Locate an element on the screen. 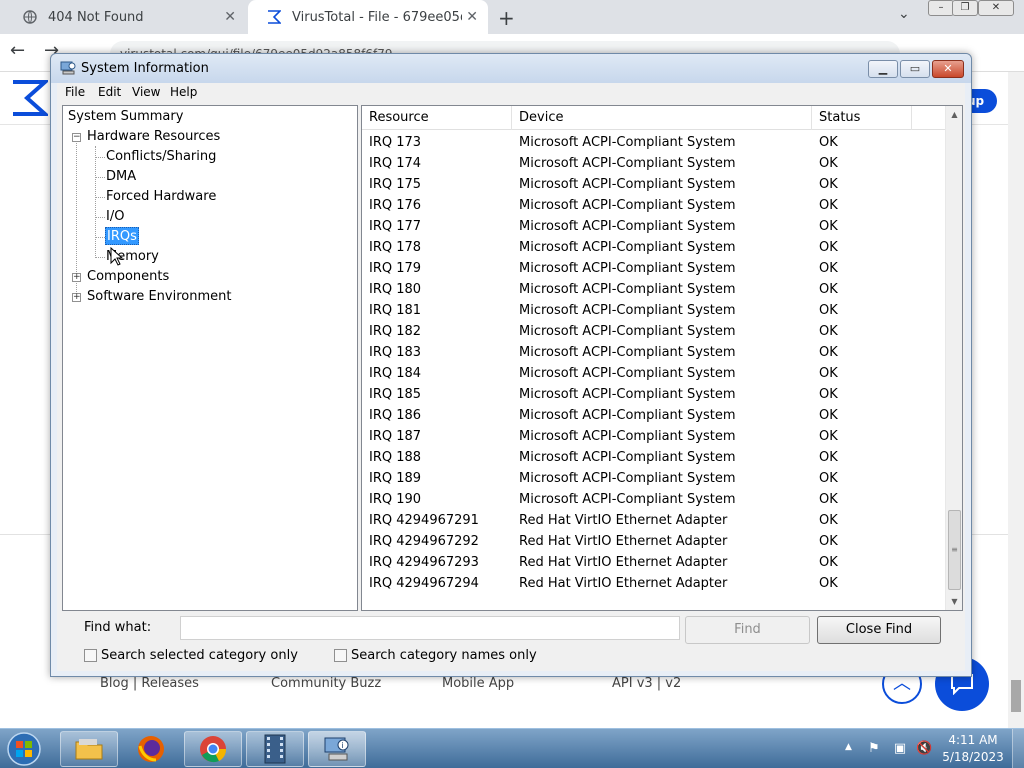 The width and height of the screenshot is (1024, 768). maximize-button: ▭ is located at coordinates (915, 69).